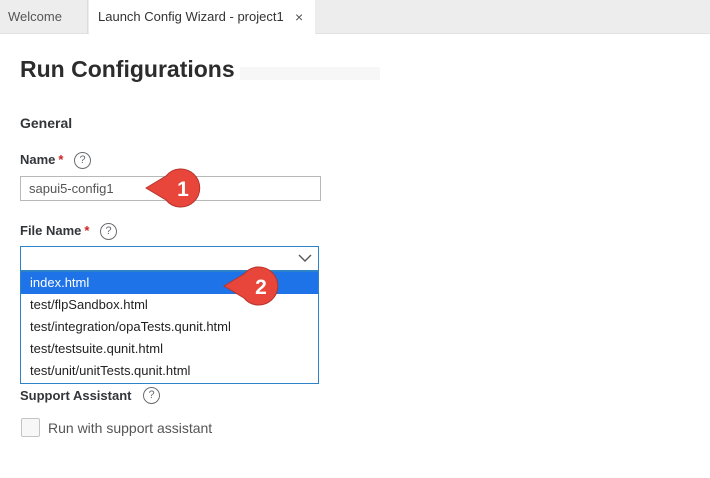 The image size is (710, 478). I want to click on section-general-heading: General, so click(46, 123).